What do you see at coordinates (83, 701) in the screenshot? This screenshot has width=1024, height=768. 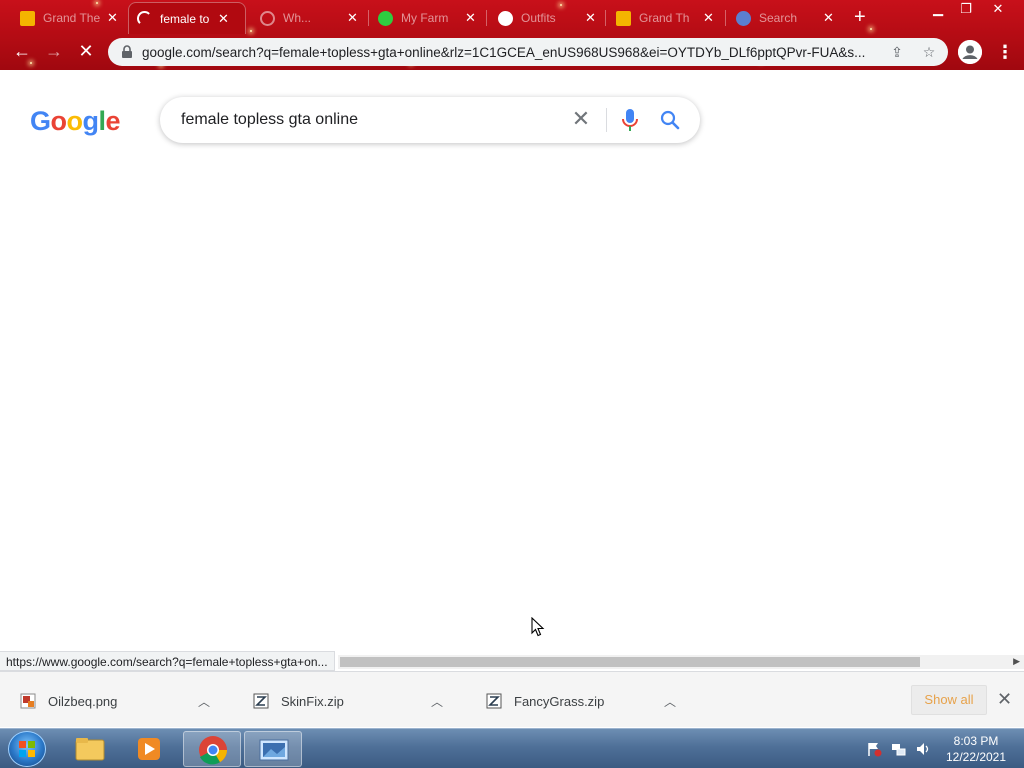 I see `download-filename: Oilzbeq.png` at bounding box center [83, 701].